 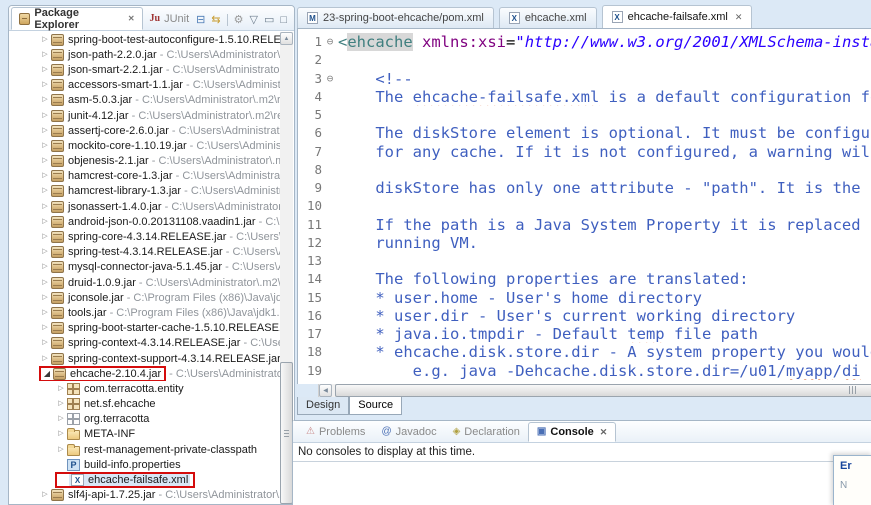 I want to click on scroll-left-icon: ◀, so click(x=325, y=390).